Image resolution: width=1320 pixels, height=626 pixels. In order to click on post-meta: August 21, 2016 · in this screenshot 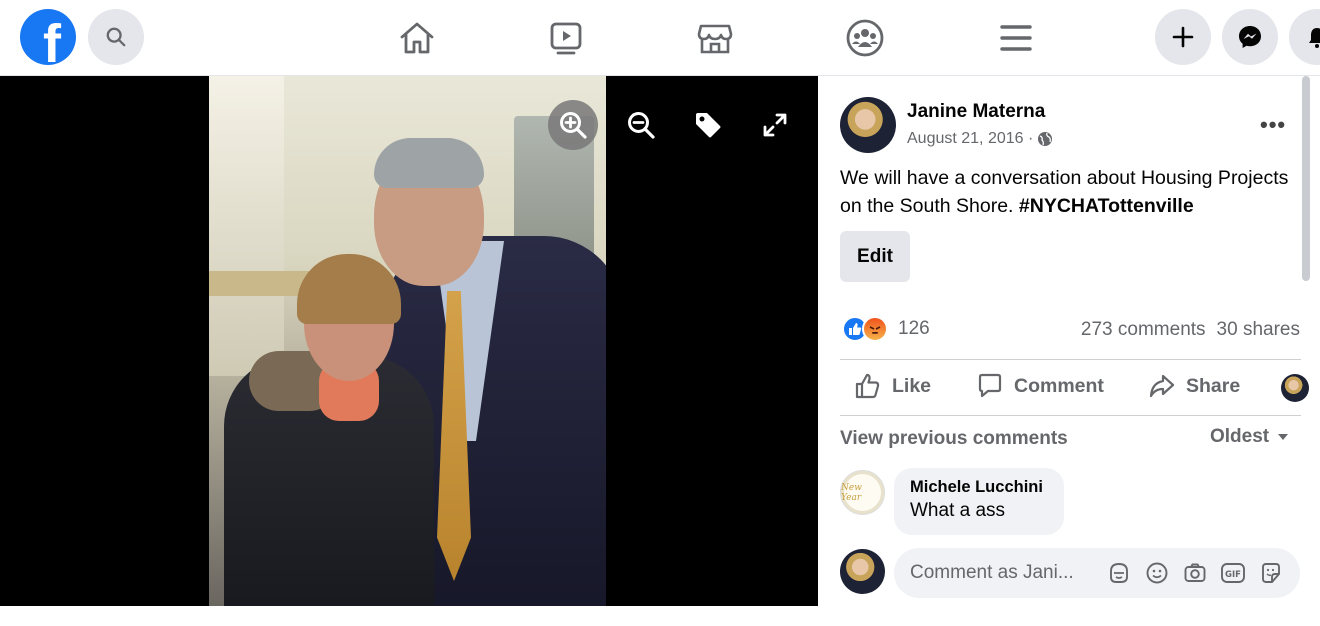, I will do `click(980, 139)`.